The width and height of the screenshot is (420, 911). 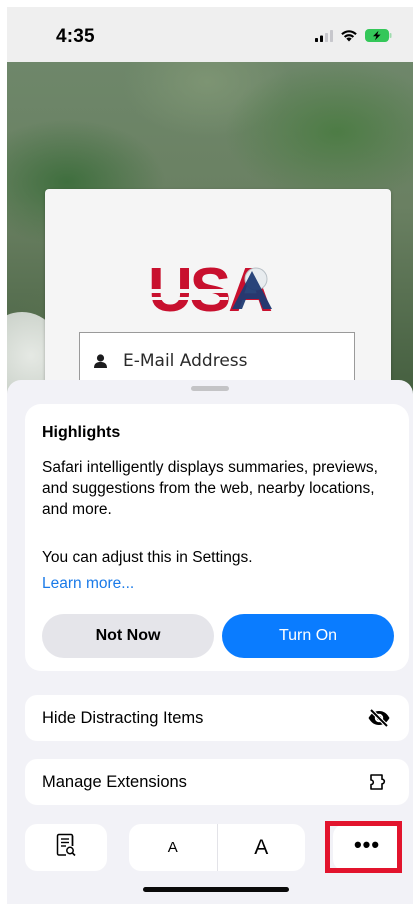 I want to click on sheet-grabber, so click(x=210, y=388).